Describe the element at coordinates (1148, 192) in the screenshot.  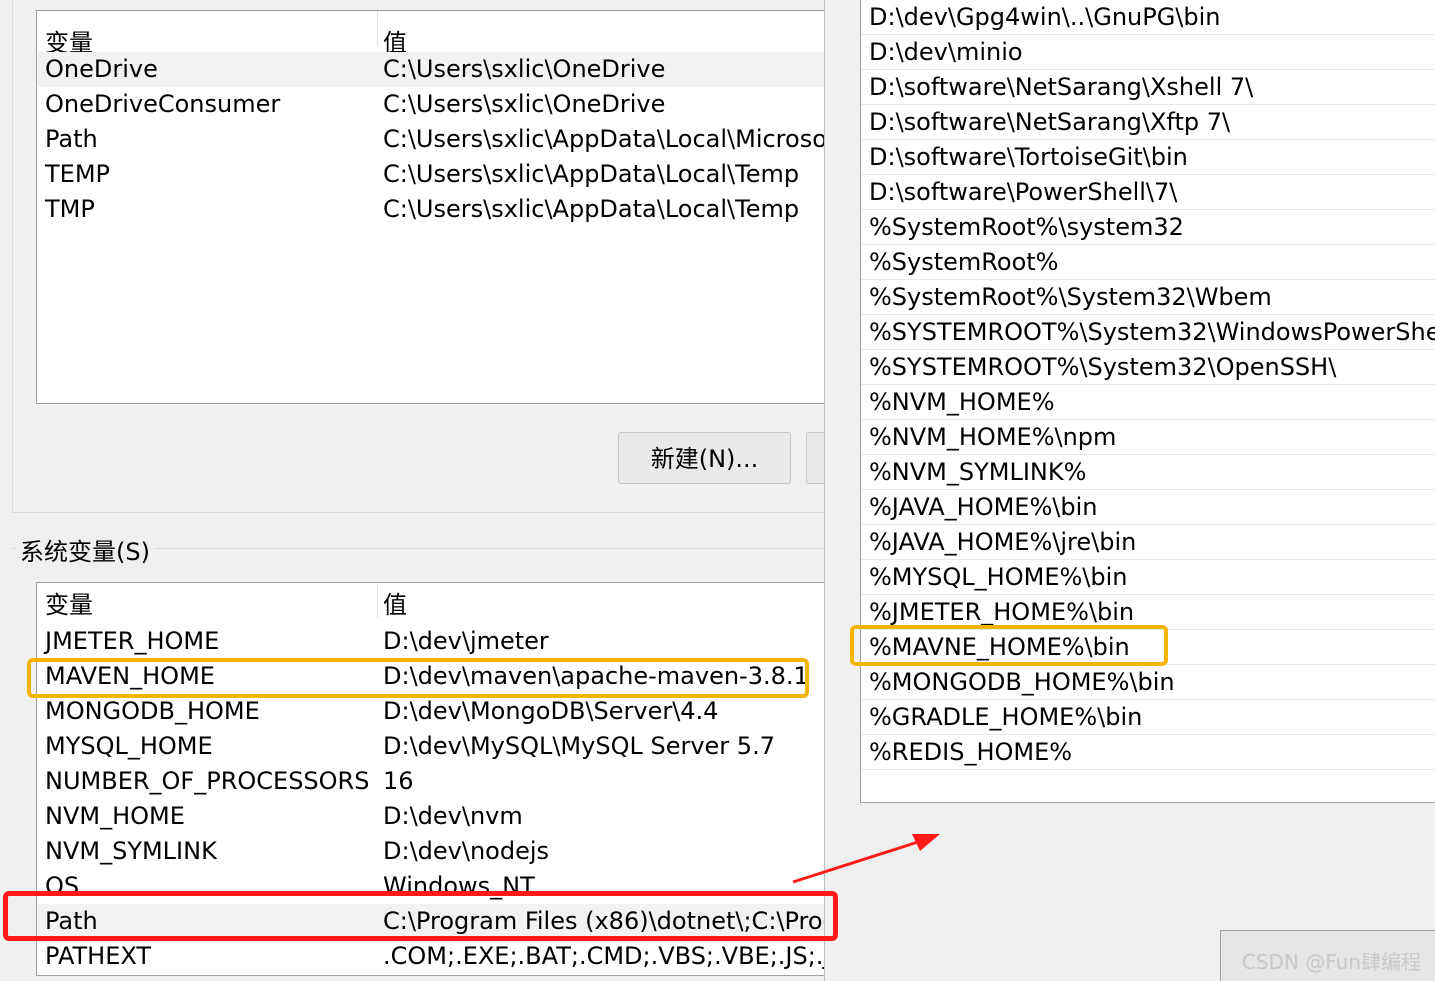
I see `path-entry-item: D:\software\PowerShell\7\` at that location.